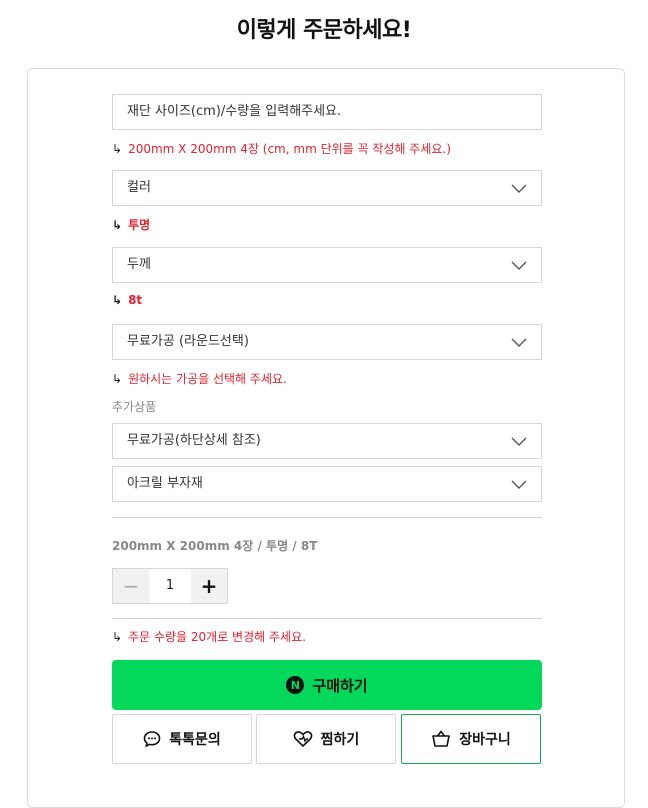 Image resolution: width=648 pixels, height=808 pixels. What do you see at coordinates (209, 586) in the screenshot?
I see `quantity-increase-button: +` at bounding box center [209, 586].